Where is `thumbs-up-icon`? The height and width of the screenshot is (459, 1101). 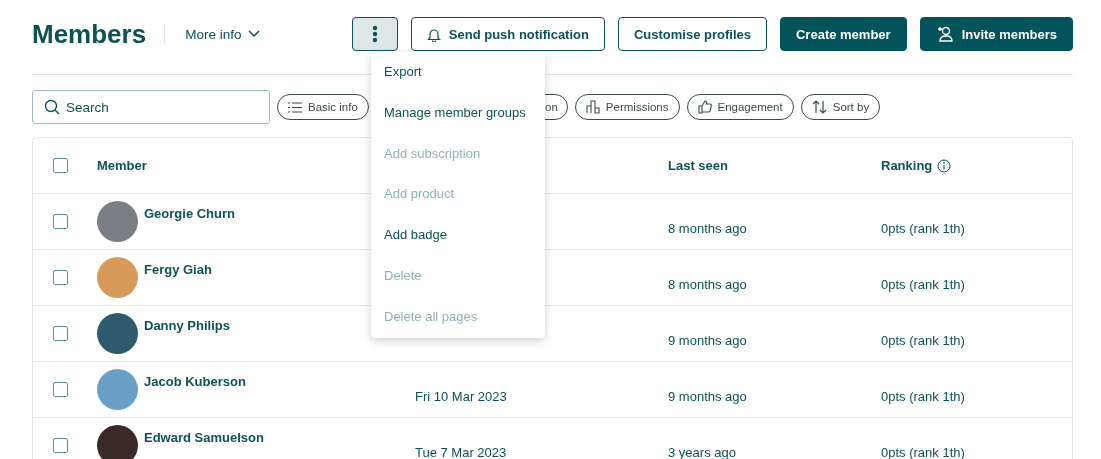
thumbs-up-icon is located at coordinates (704, 107).